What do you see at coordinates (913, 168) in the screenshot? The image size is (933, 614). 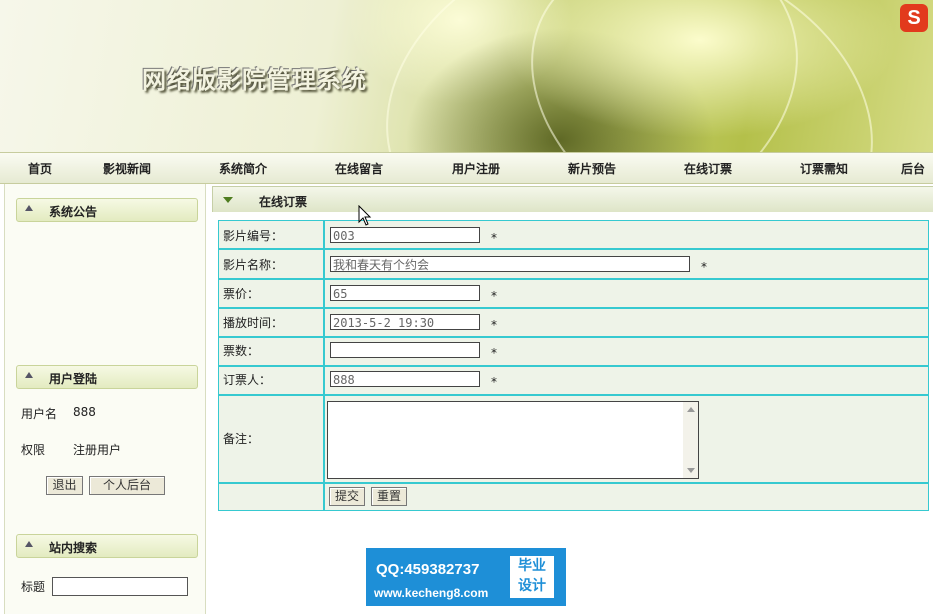 I see `nav-item-admin: 后台` at bounding box center [913, 168].